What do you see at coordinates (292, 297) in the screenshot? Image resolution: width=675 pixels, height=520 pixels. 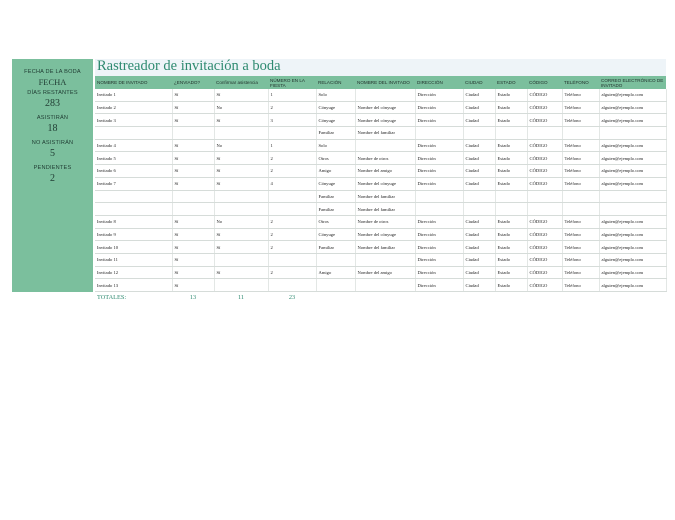 I see `totals-cell: 23` at bounding box center [292, 297].